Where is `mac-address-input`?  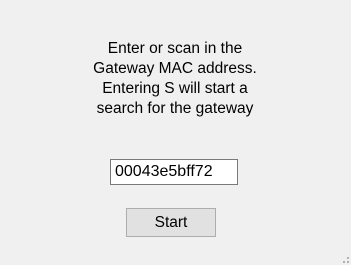 mac-address-input is located at coordinates (174, 172).